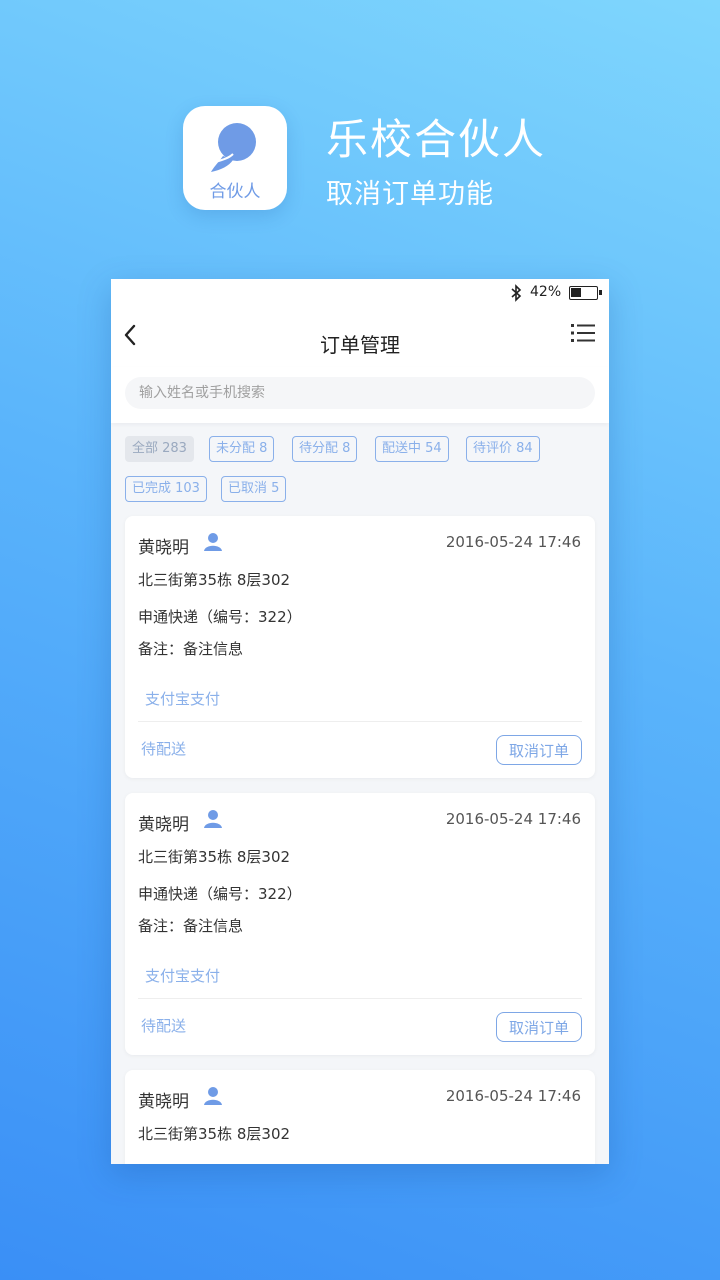  Describe the element at coordinates (233, 147) in the screenshot. I see `chat-bubble-icon` at that location.